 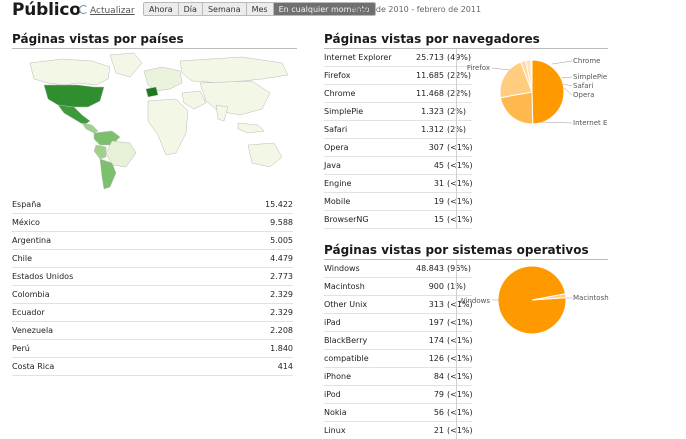 I want to click on table-row: Ecuador 2.329, so click(x=152, y=313).